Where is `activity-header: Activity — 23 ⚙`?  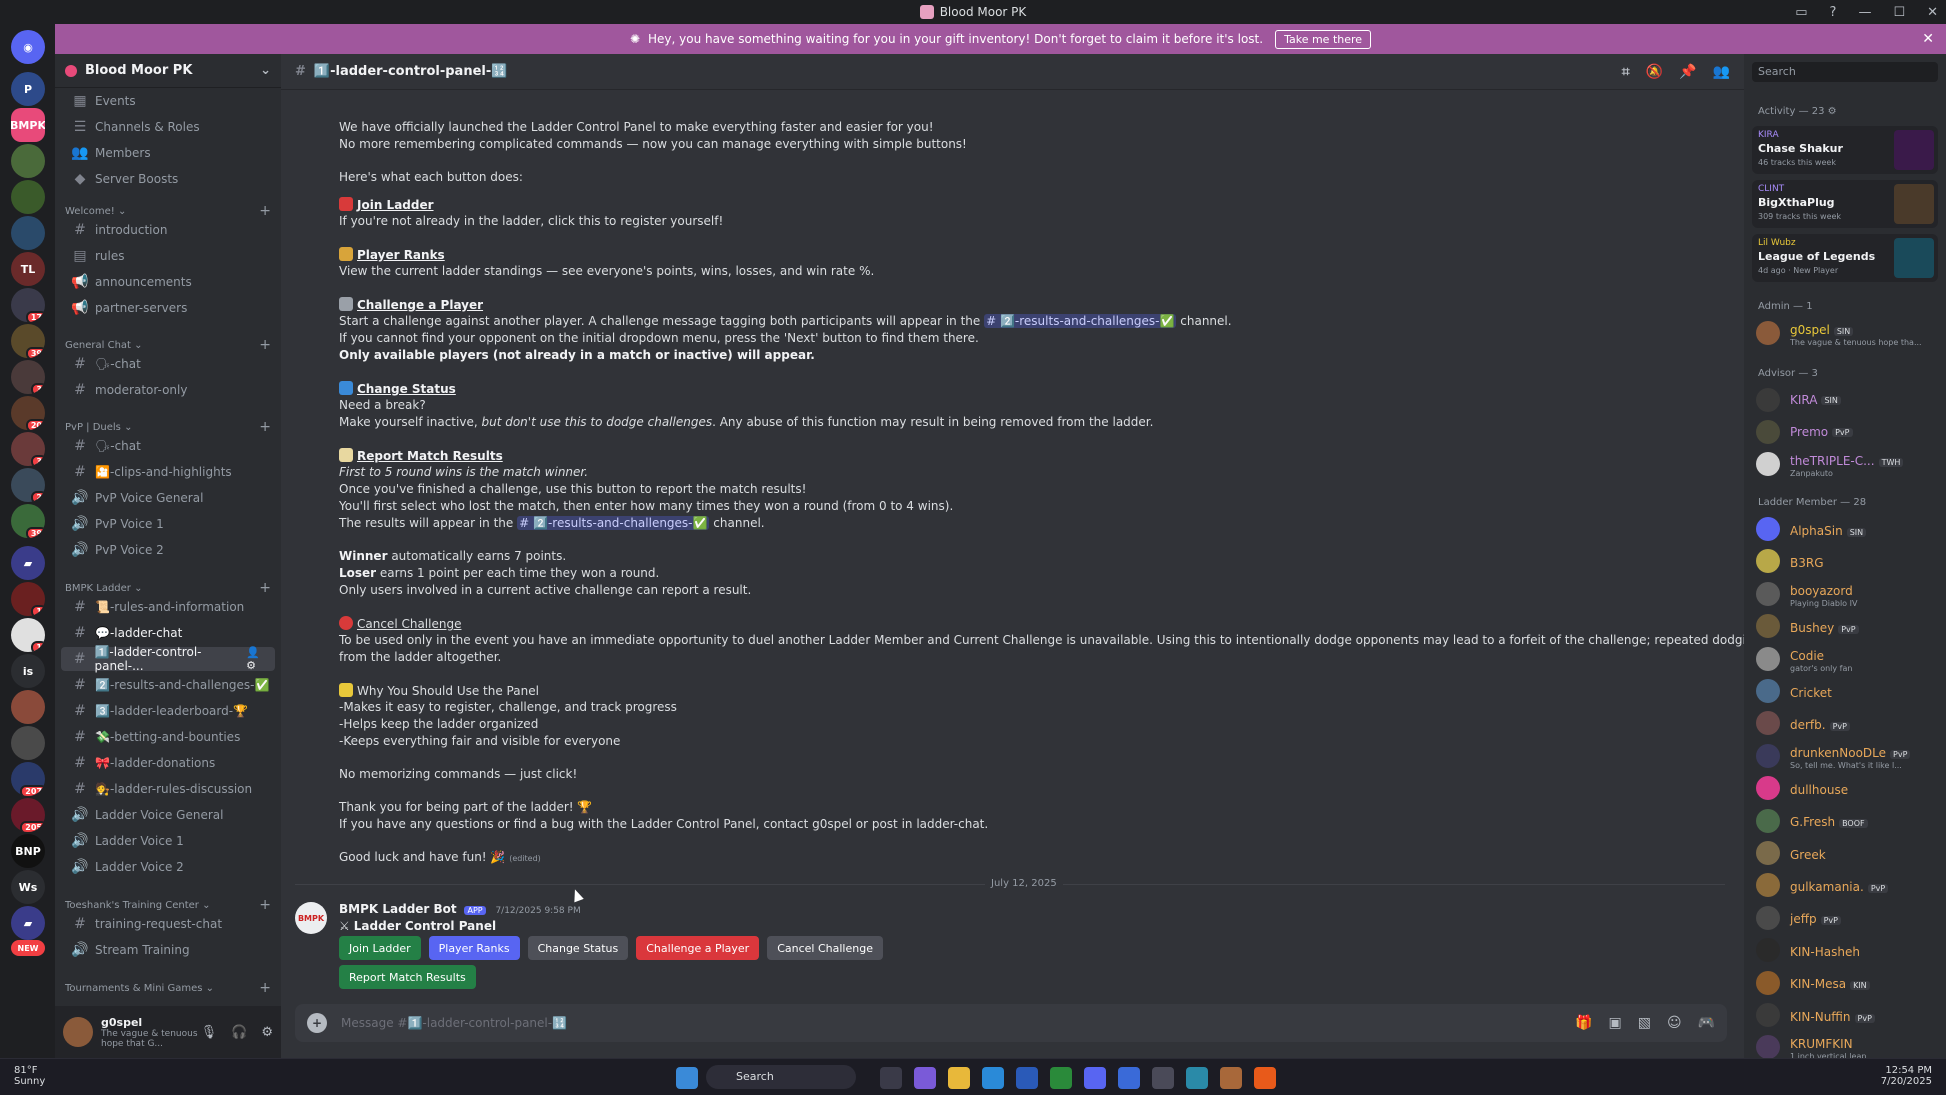
activity-header: Activity — 23 ⚙ is located at coordinates (1797, 111).